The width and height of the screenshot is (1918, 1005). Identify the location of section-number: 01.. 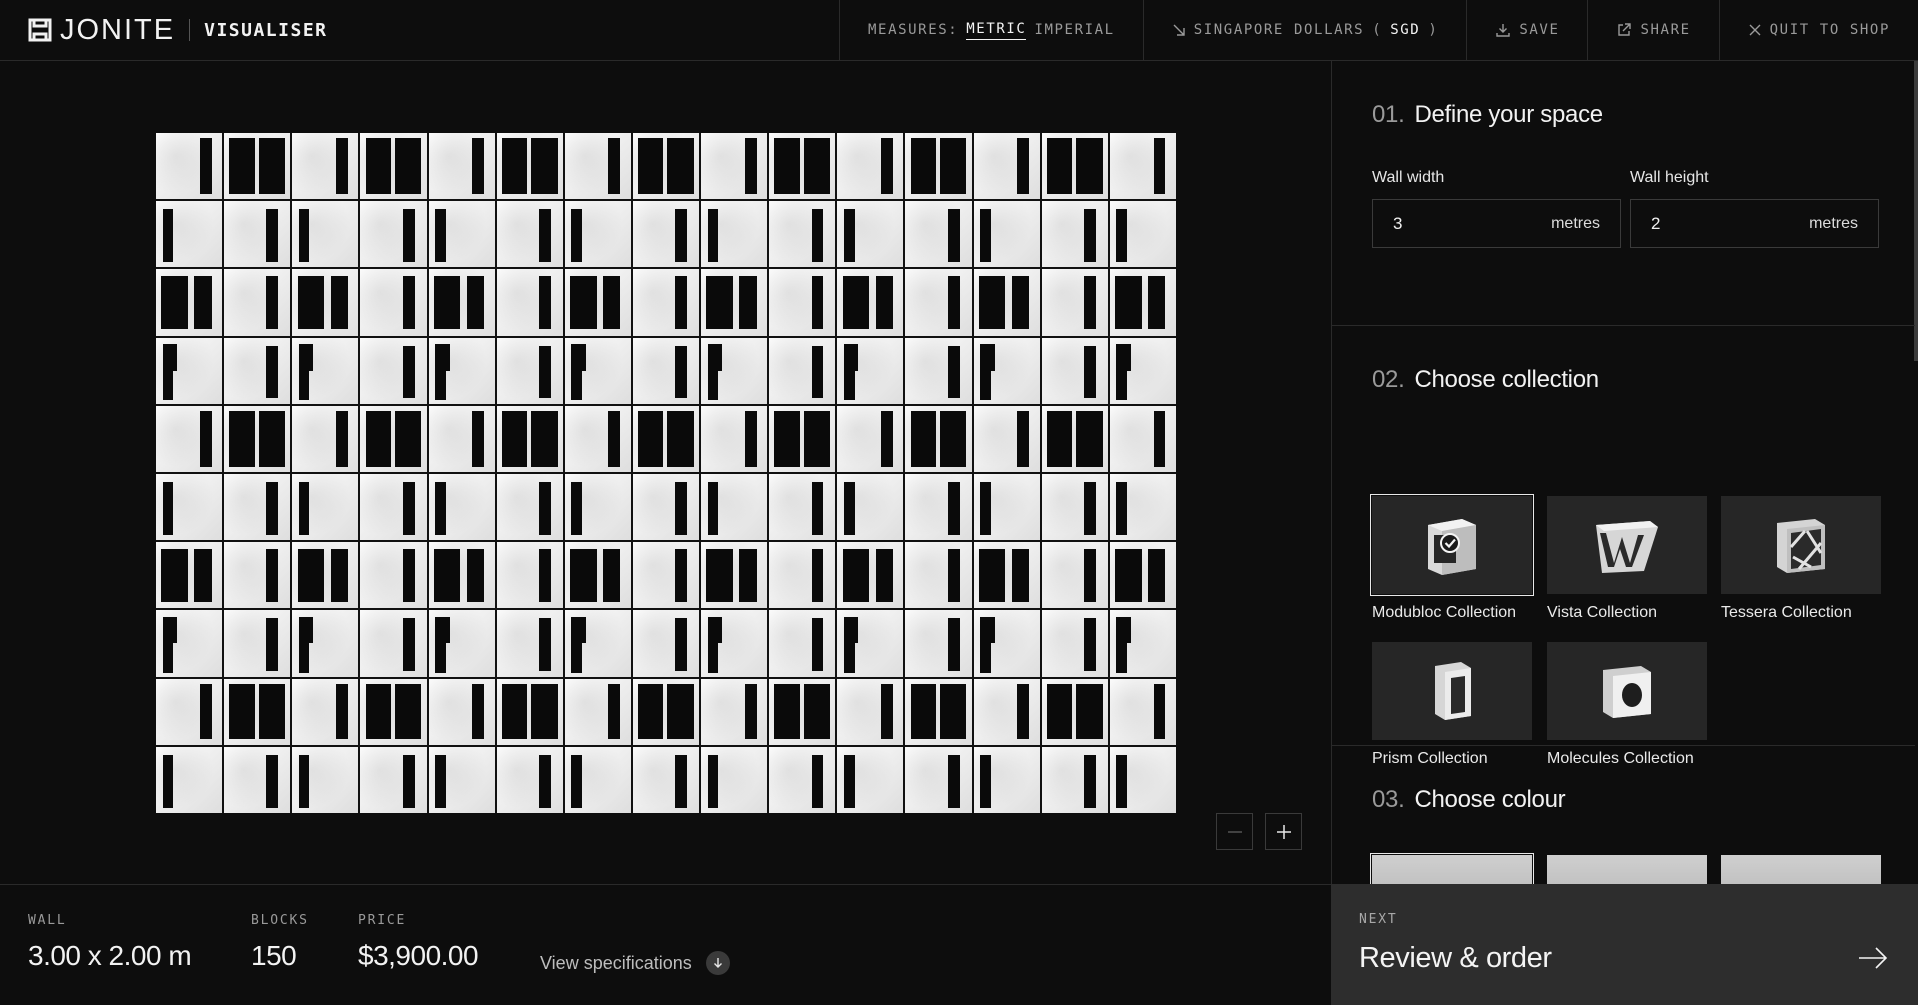
(1388, 114).